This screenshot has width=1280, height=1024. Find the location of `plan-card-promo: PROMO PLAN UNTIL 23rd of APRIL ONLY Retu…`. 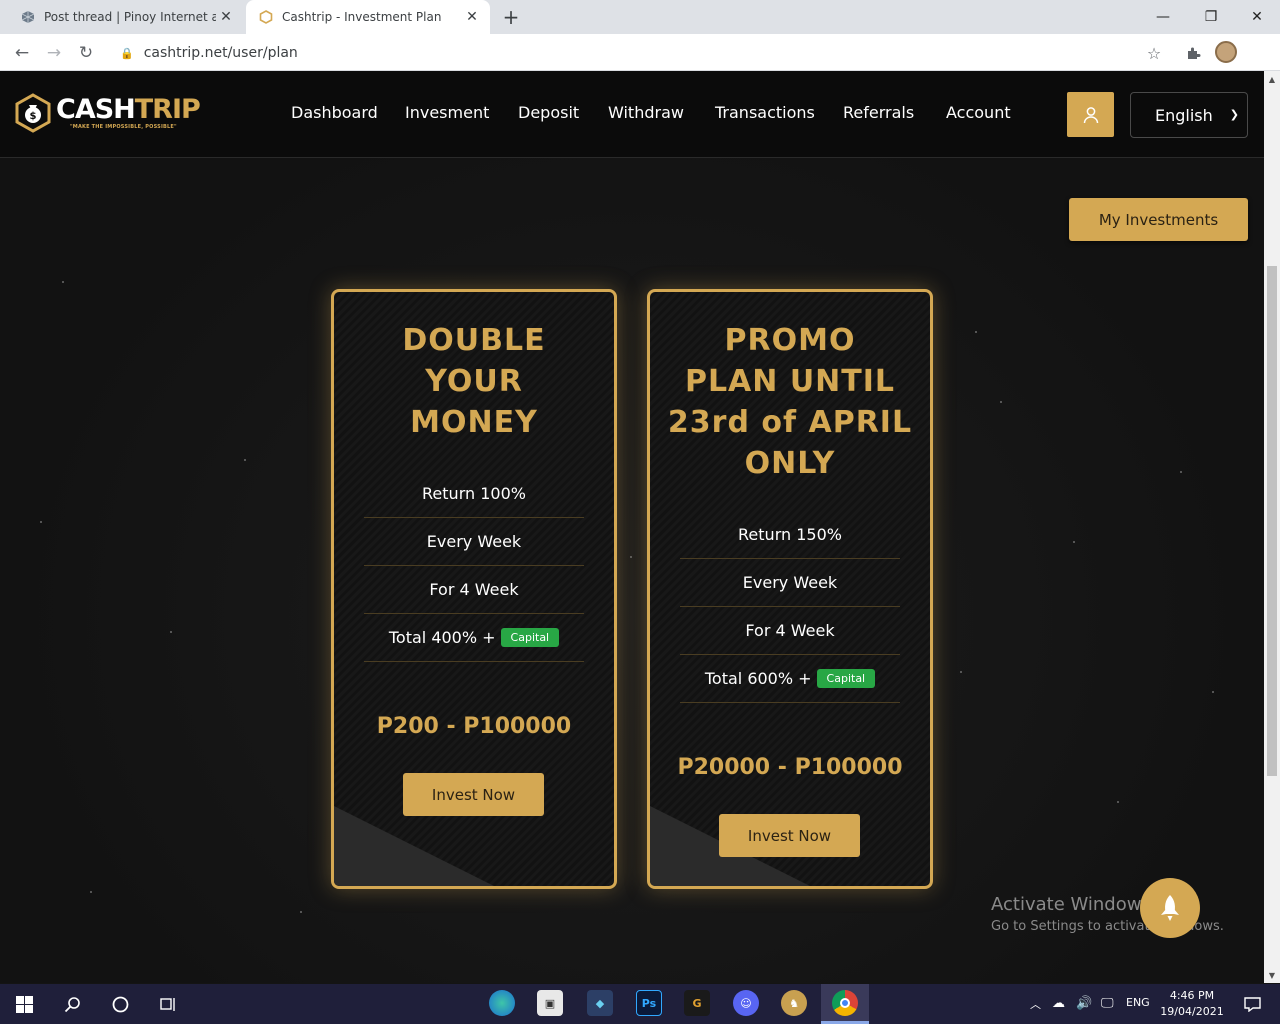

plan-card-promo: PROMO PLAN UNTIL 23rd of APRIL ONLY Retu… is located at coordinates (790, 589).